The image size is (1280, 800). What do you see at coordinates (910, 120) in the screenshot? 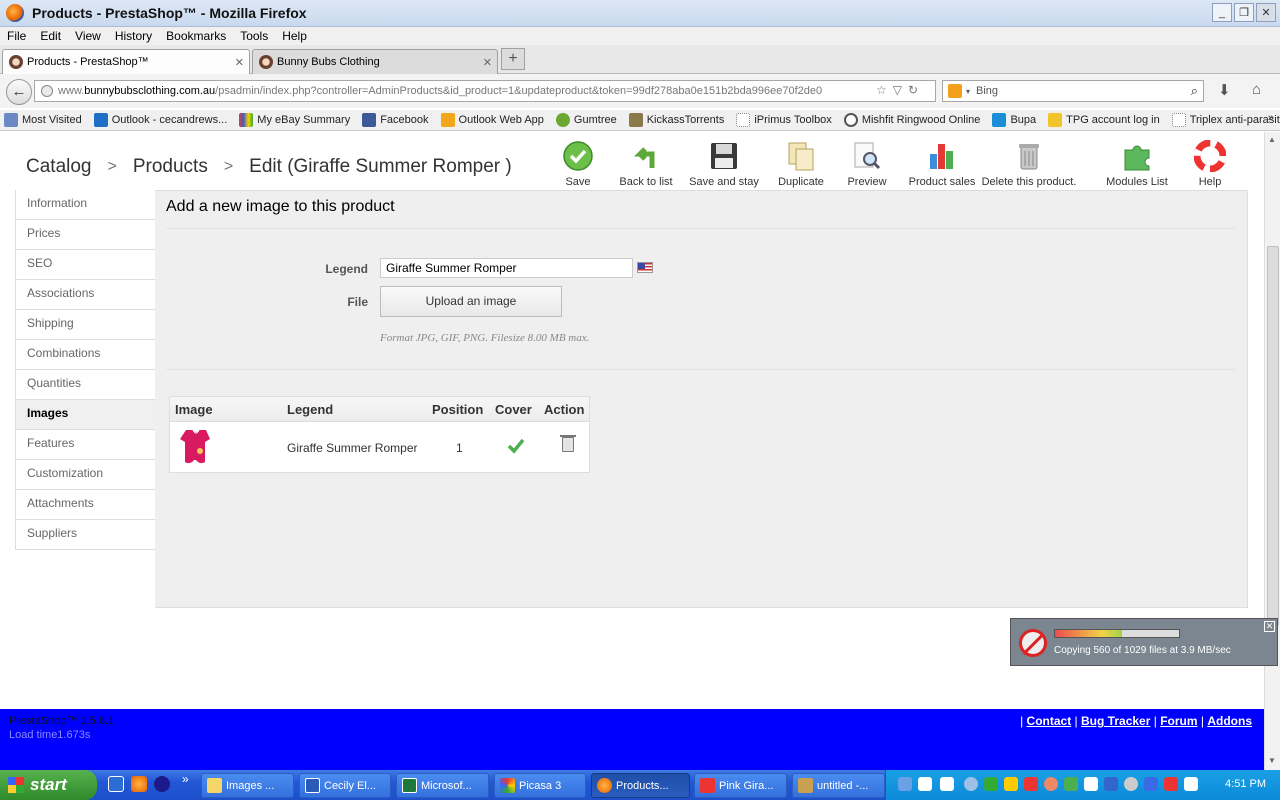
I see `bookmark-mishfit: Mishfit Ringwood Online` at bounding box center [910, 120].